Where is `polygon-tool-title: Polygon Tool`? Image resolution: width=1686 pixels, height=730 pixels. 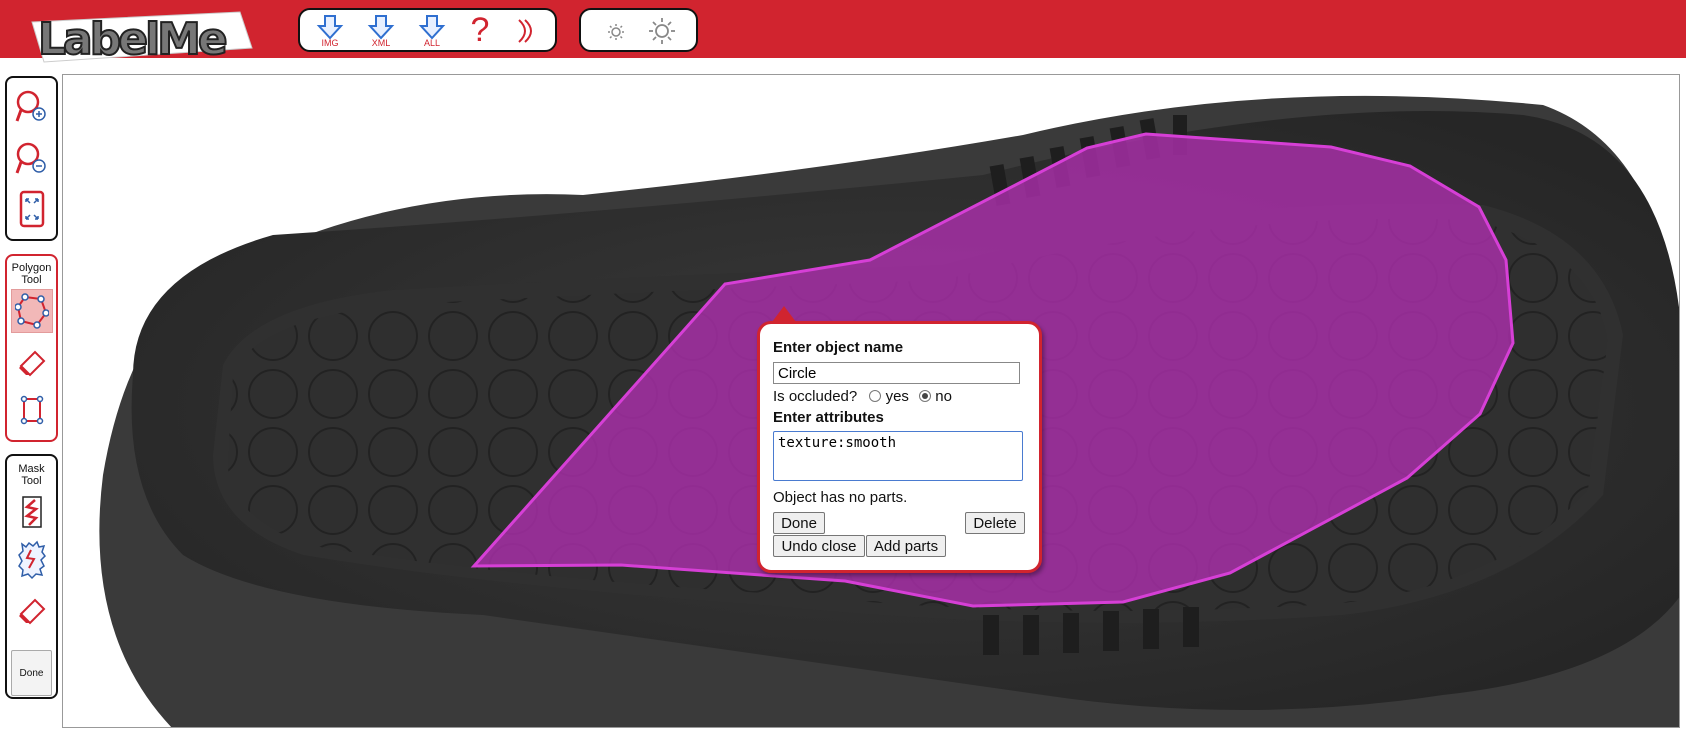
polygon-tool-title: Polygon Tool is located at coordinates (31, 274).